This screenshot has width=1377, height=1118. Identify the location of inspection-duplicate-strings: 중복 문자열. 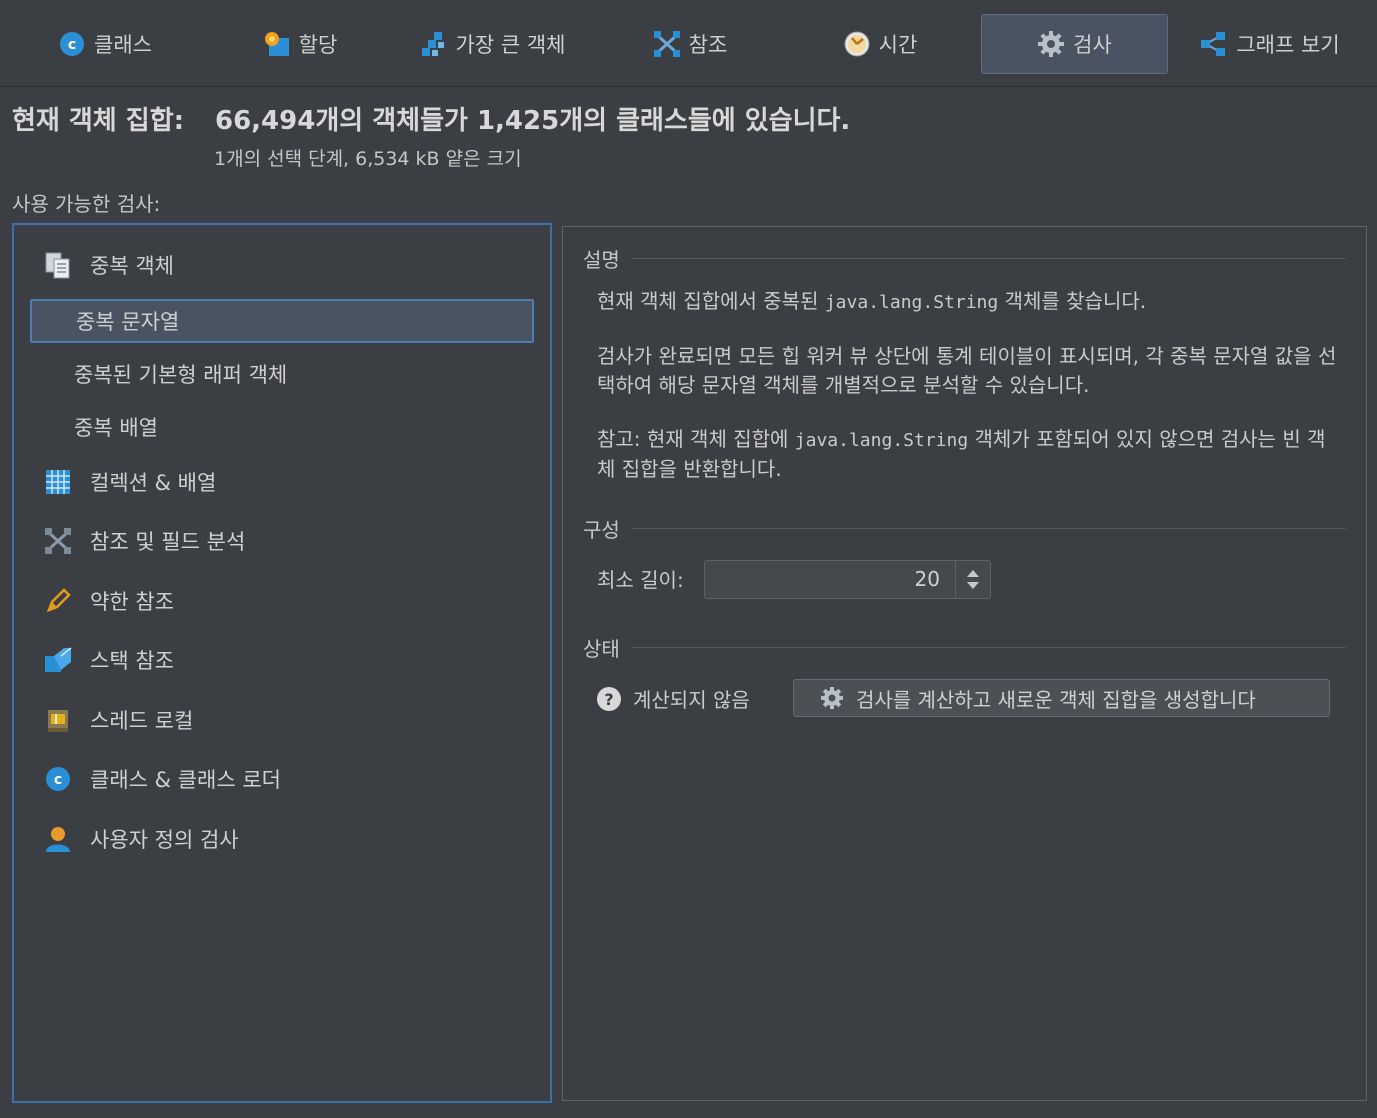
(282, 321).